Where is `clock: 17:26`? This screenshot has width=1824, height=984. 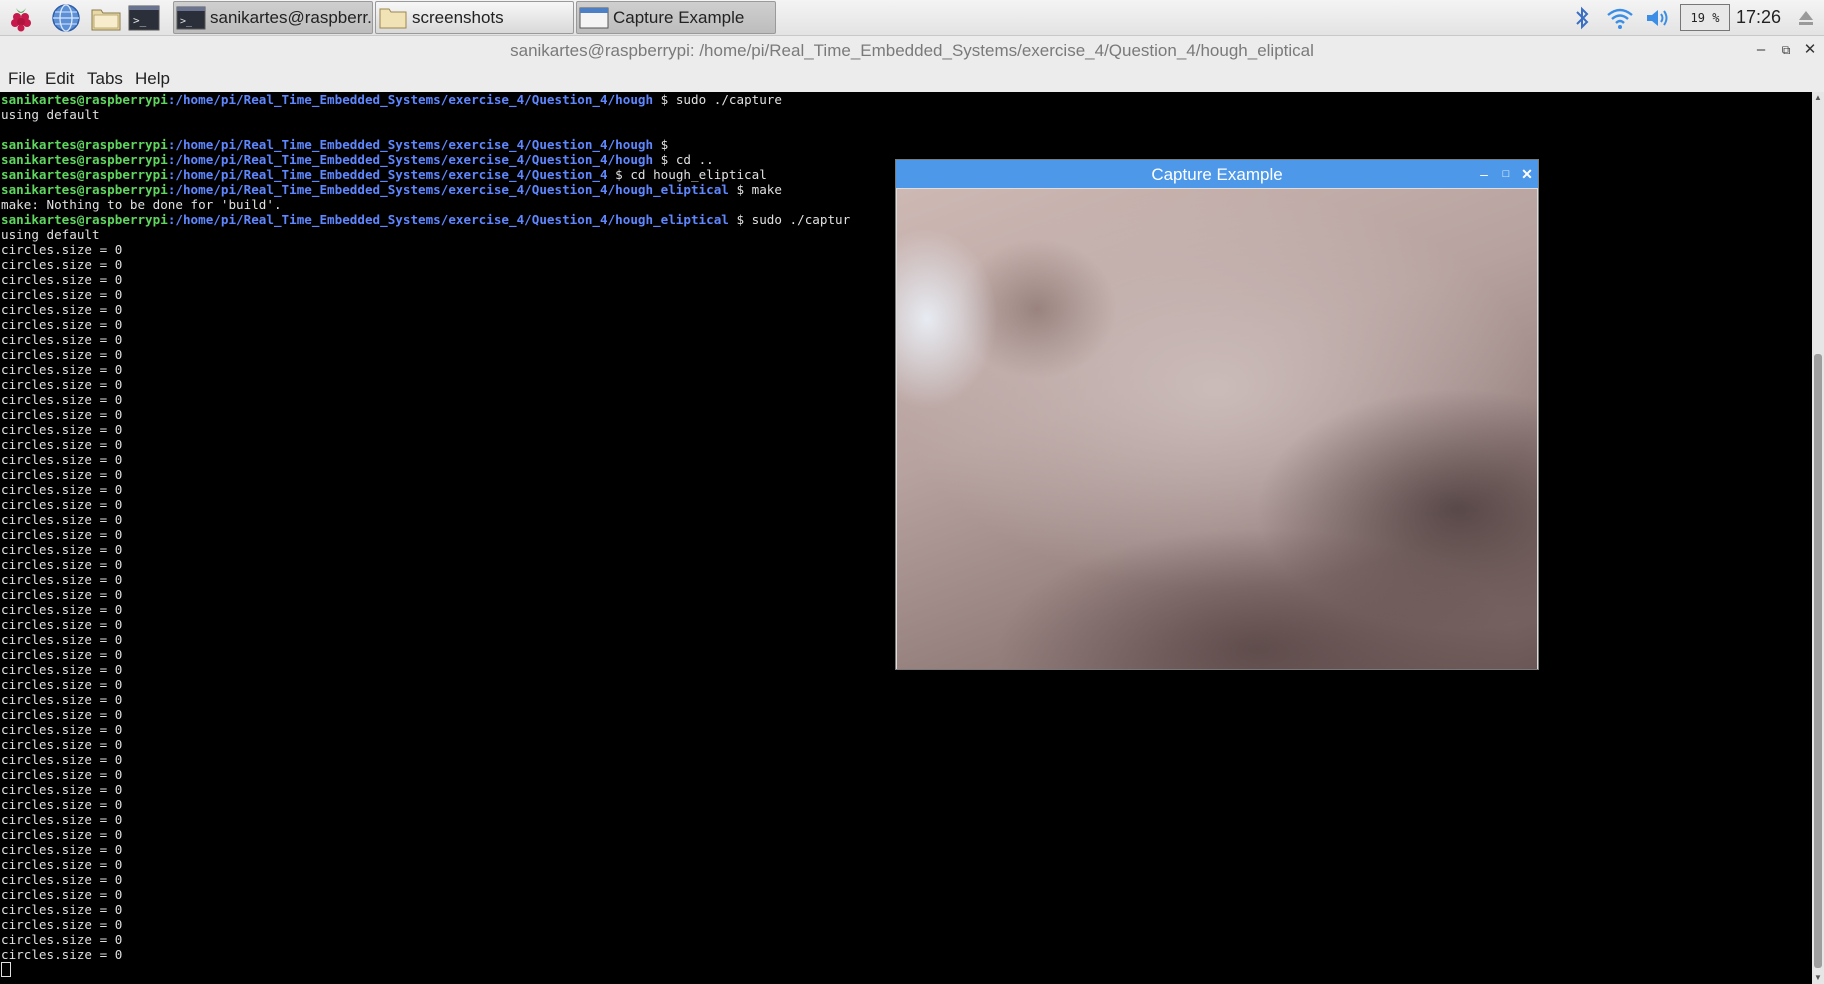
clock: 17:26 is located at coordinates (1758, 17).